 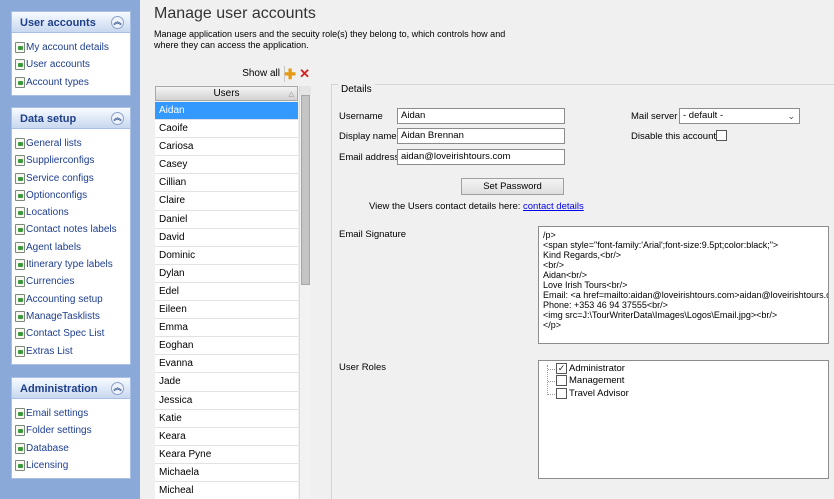 What do you see at coordinates (59, 389) in the screenshot?
I see `nav-group-title: Administration` at bounding box center [59, 389].